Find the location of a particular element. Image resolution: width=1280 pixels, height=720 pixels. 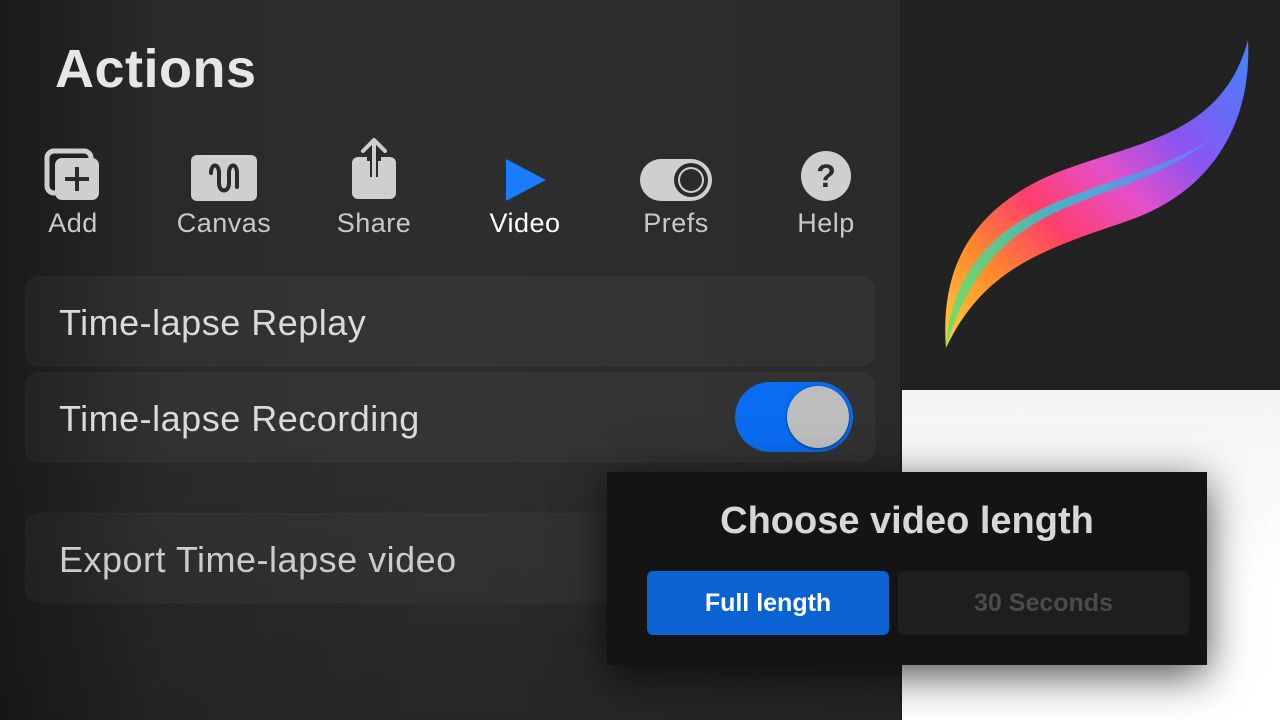

play-icon is located at coordinates (526, 180).